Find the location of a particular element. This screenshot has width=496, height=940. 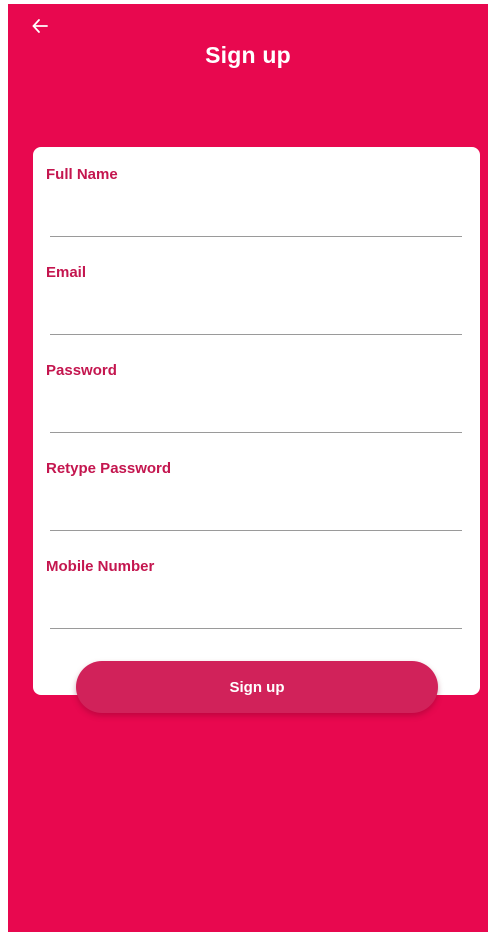

mobile-number-field: Mobile Number is located at coordinates (256, 603).